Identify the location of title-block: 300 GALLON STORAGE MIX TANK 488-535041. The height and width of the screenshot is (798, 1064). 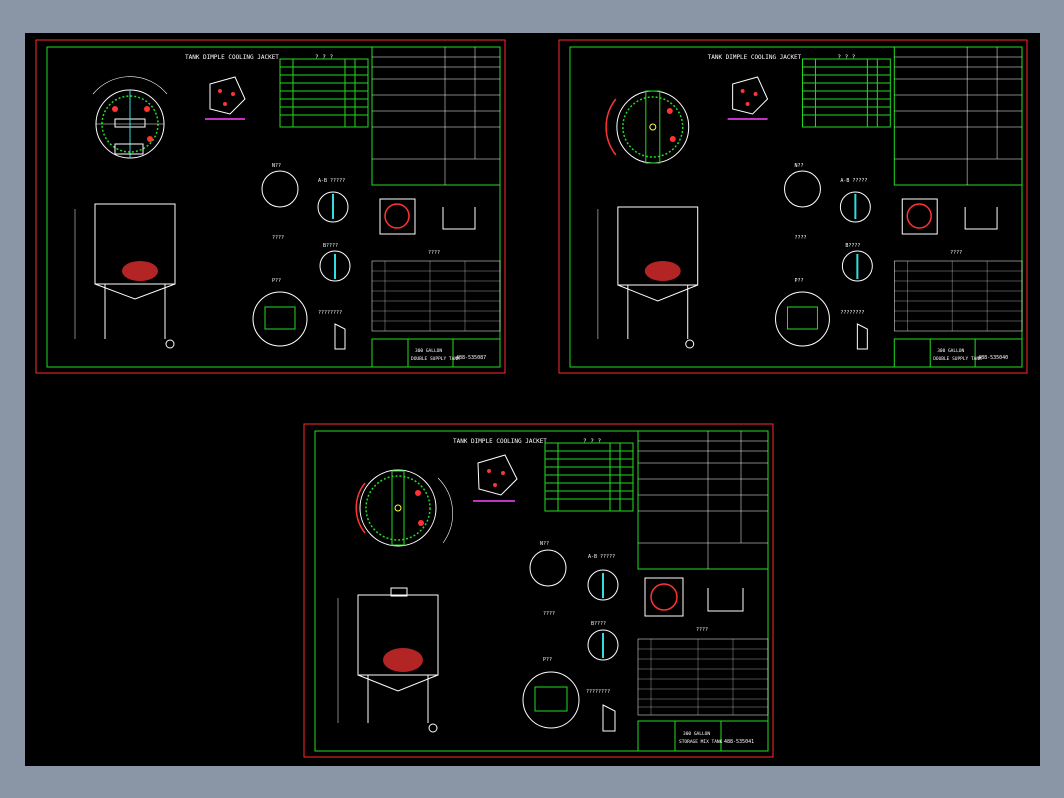
(703, 736).